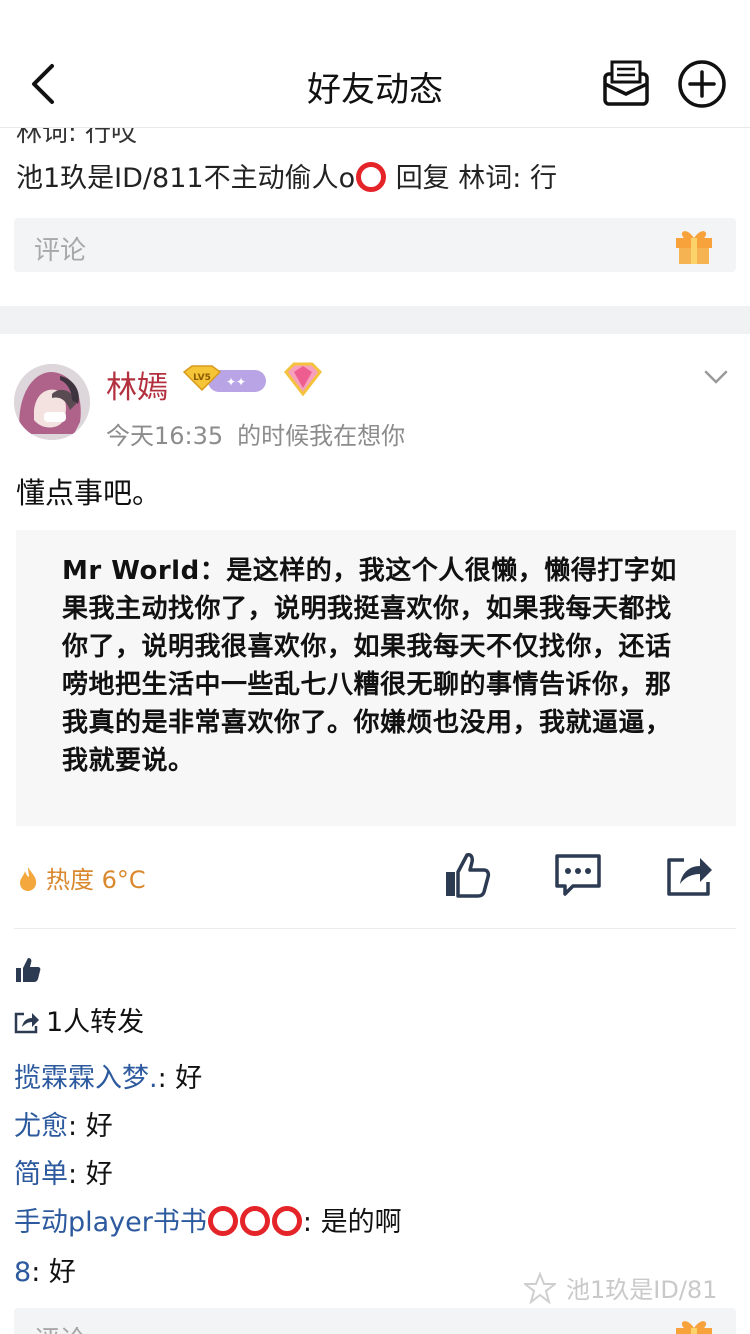  I want to click on flame-icon, so click(28, 879).